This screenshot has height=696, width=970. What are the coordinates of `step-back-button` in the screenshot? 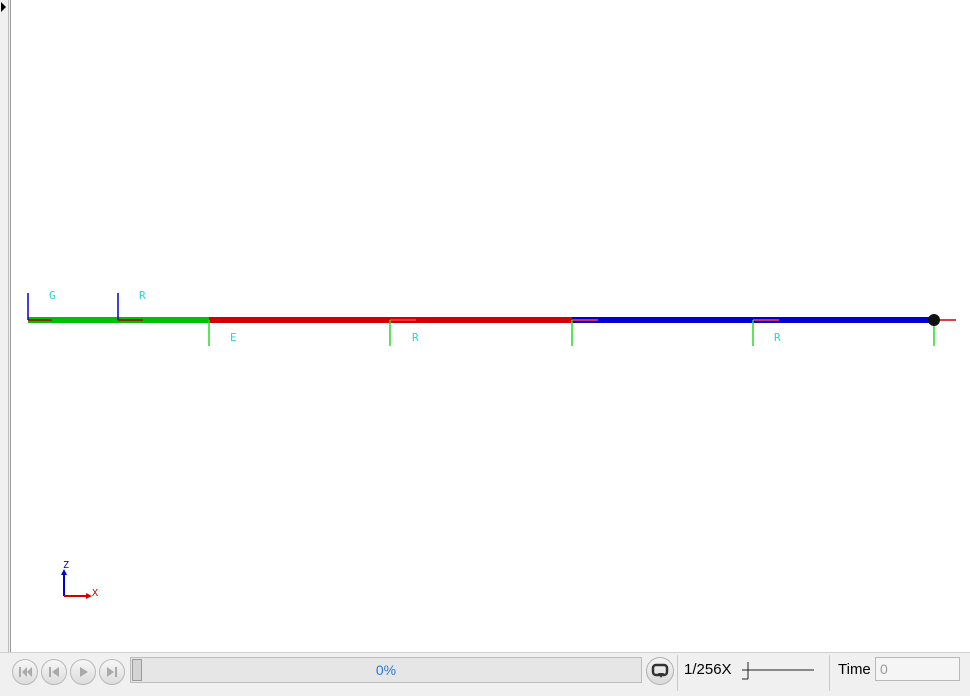 It's located at (54, 672).